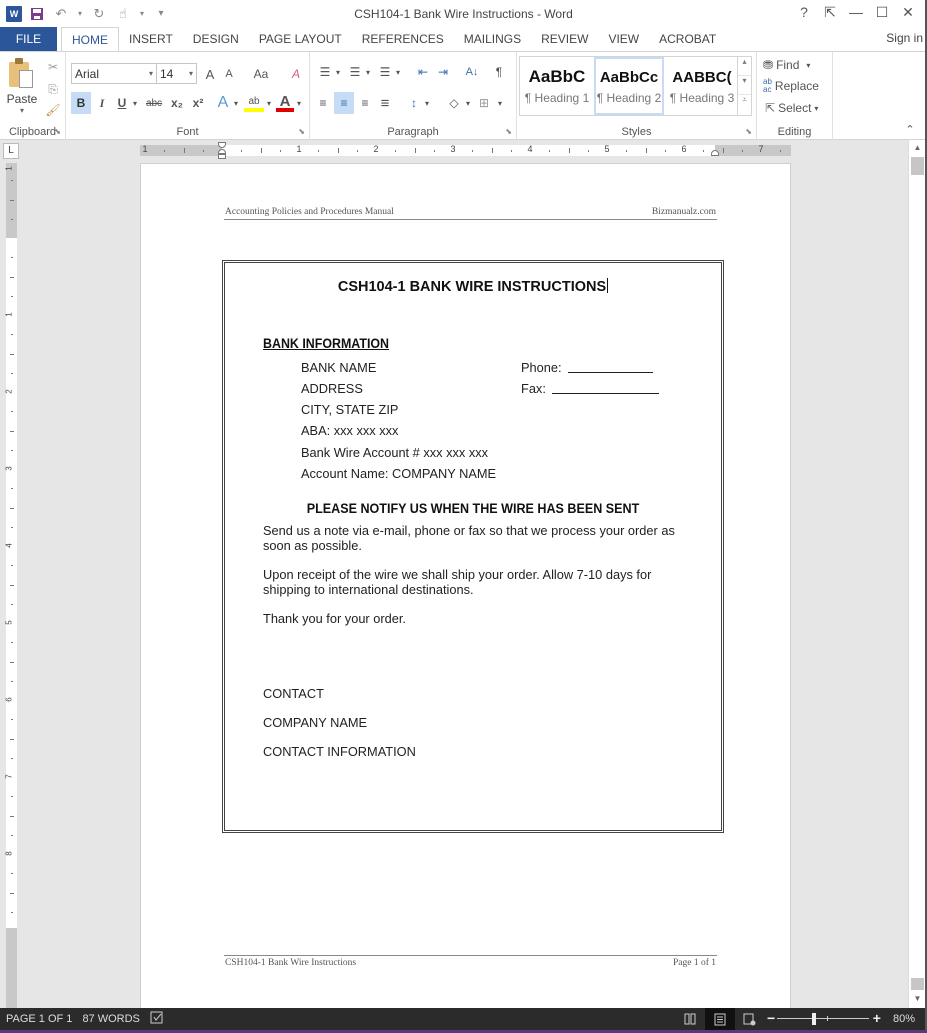 The width and height of the screenshot is (927, 1033). I want to click on text-effects-dropdown-icon: ▾, so click(236, 103).